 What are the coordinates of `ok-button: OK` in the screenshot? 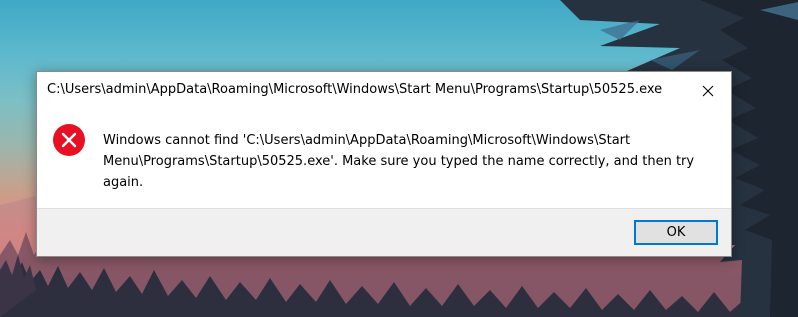 It's located at (676, 232).